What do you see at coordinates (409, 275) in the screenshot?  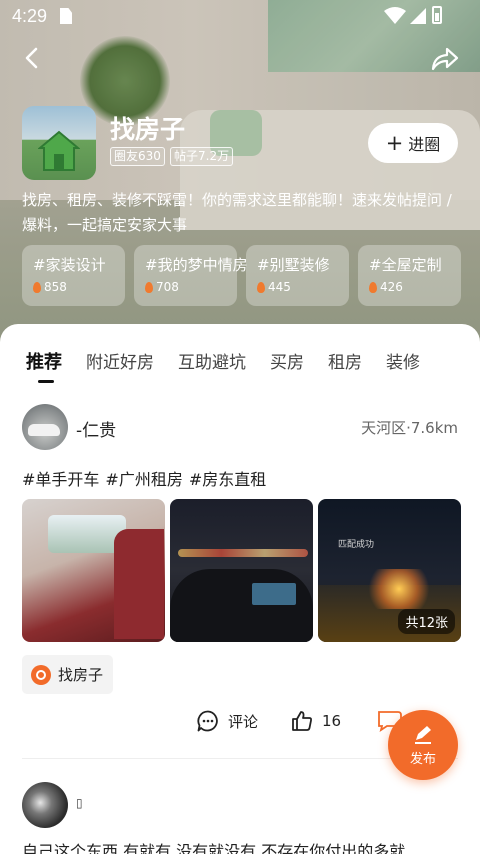 I see `topic-card: #全屋定制 426` at bounding box center [409, 275].